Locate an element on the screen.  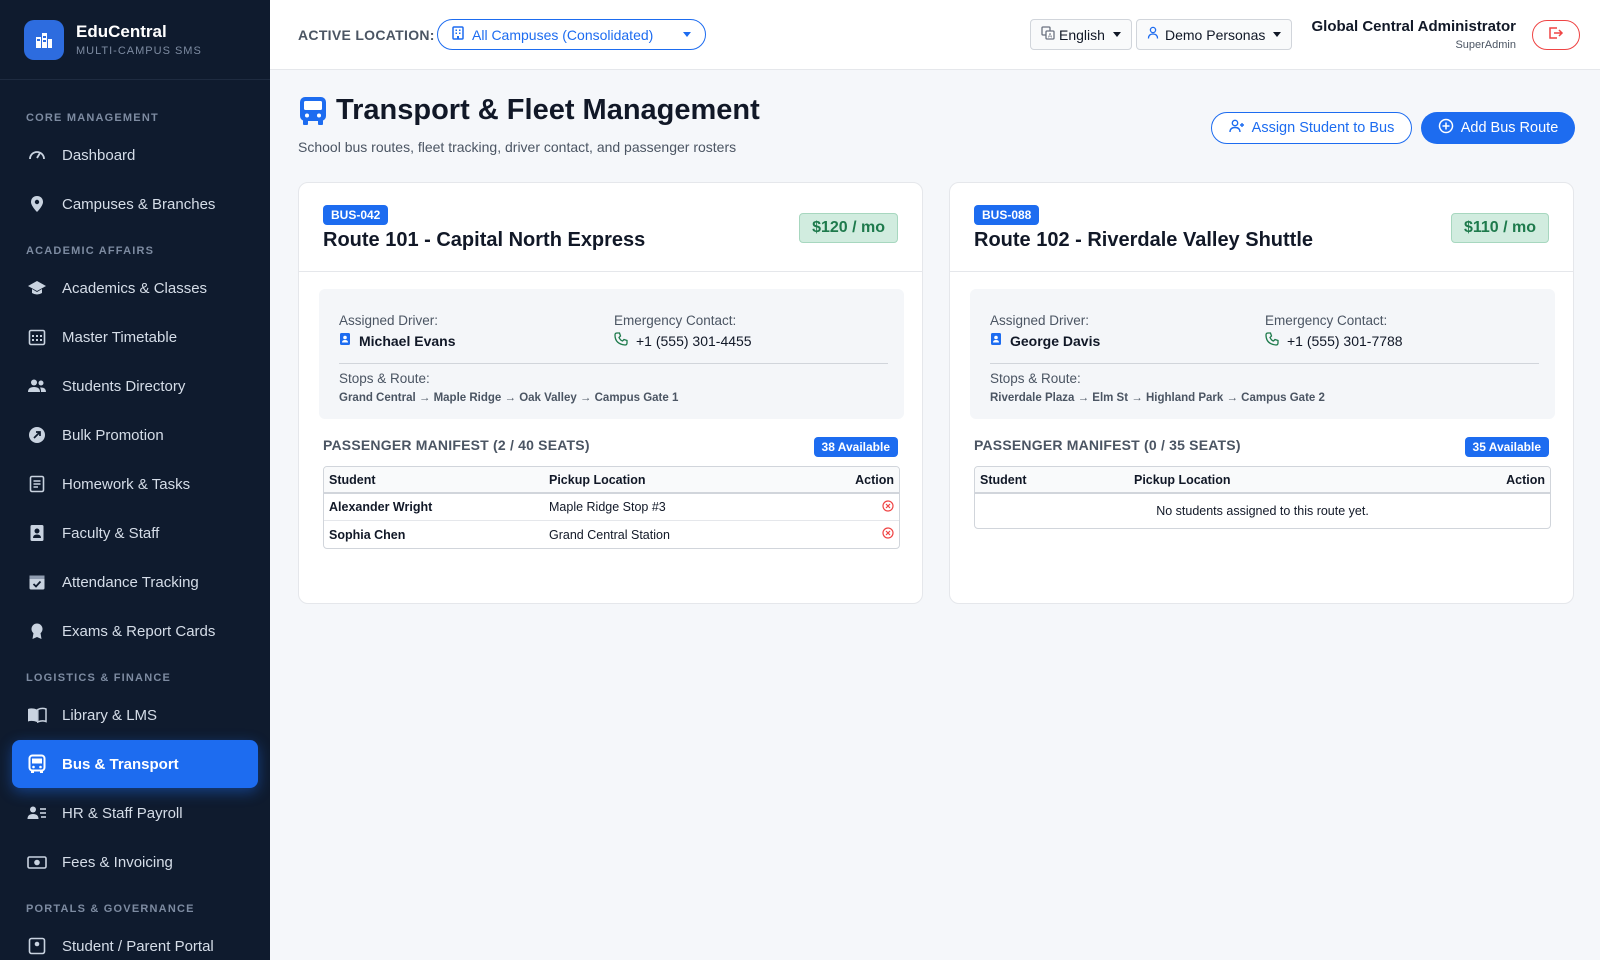
sidebar-item-attendance: Attendance Tracking is located at coordinates (135, 582).